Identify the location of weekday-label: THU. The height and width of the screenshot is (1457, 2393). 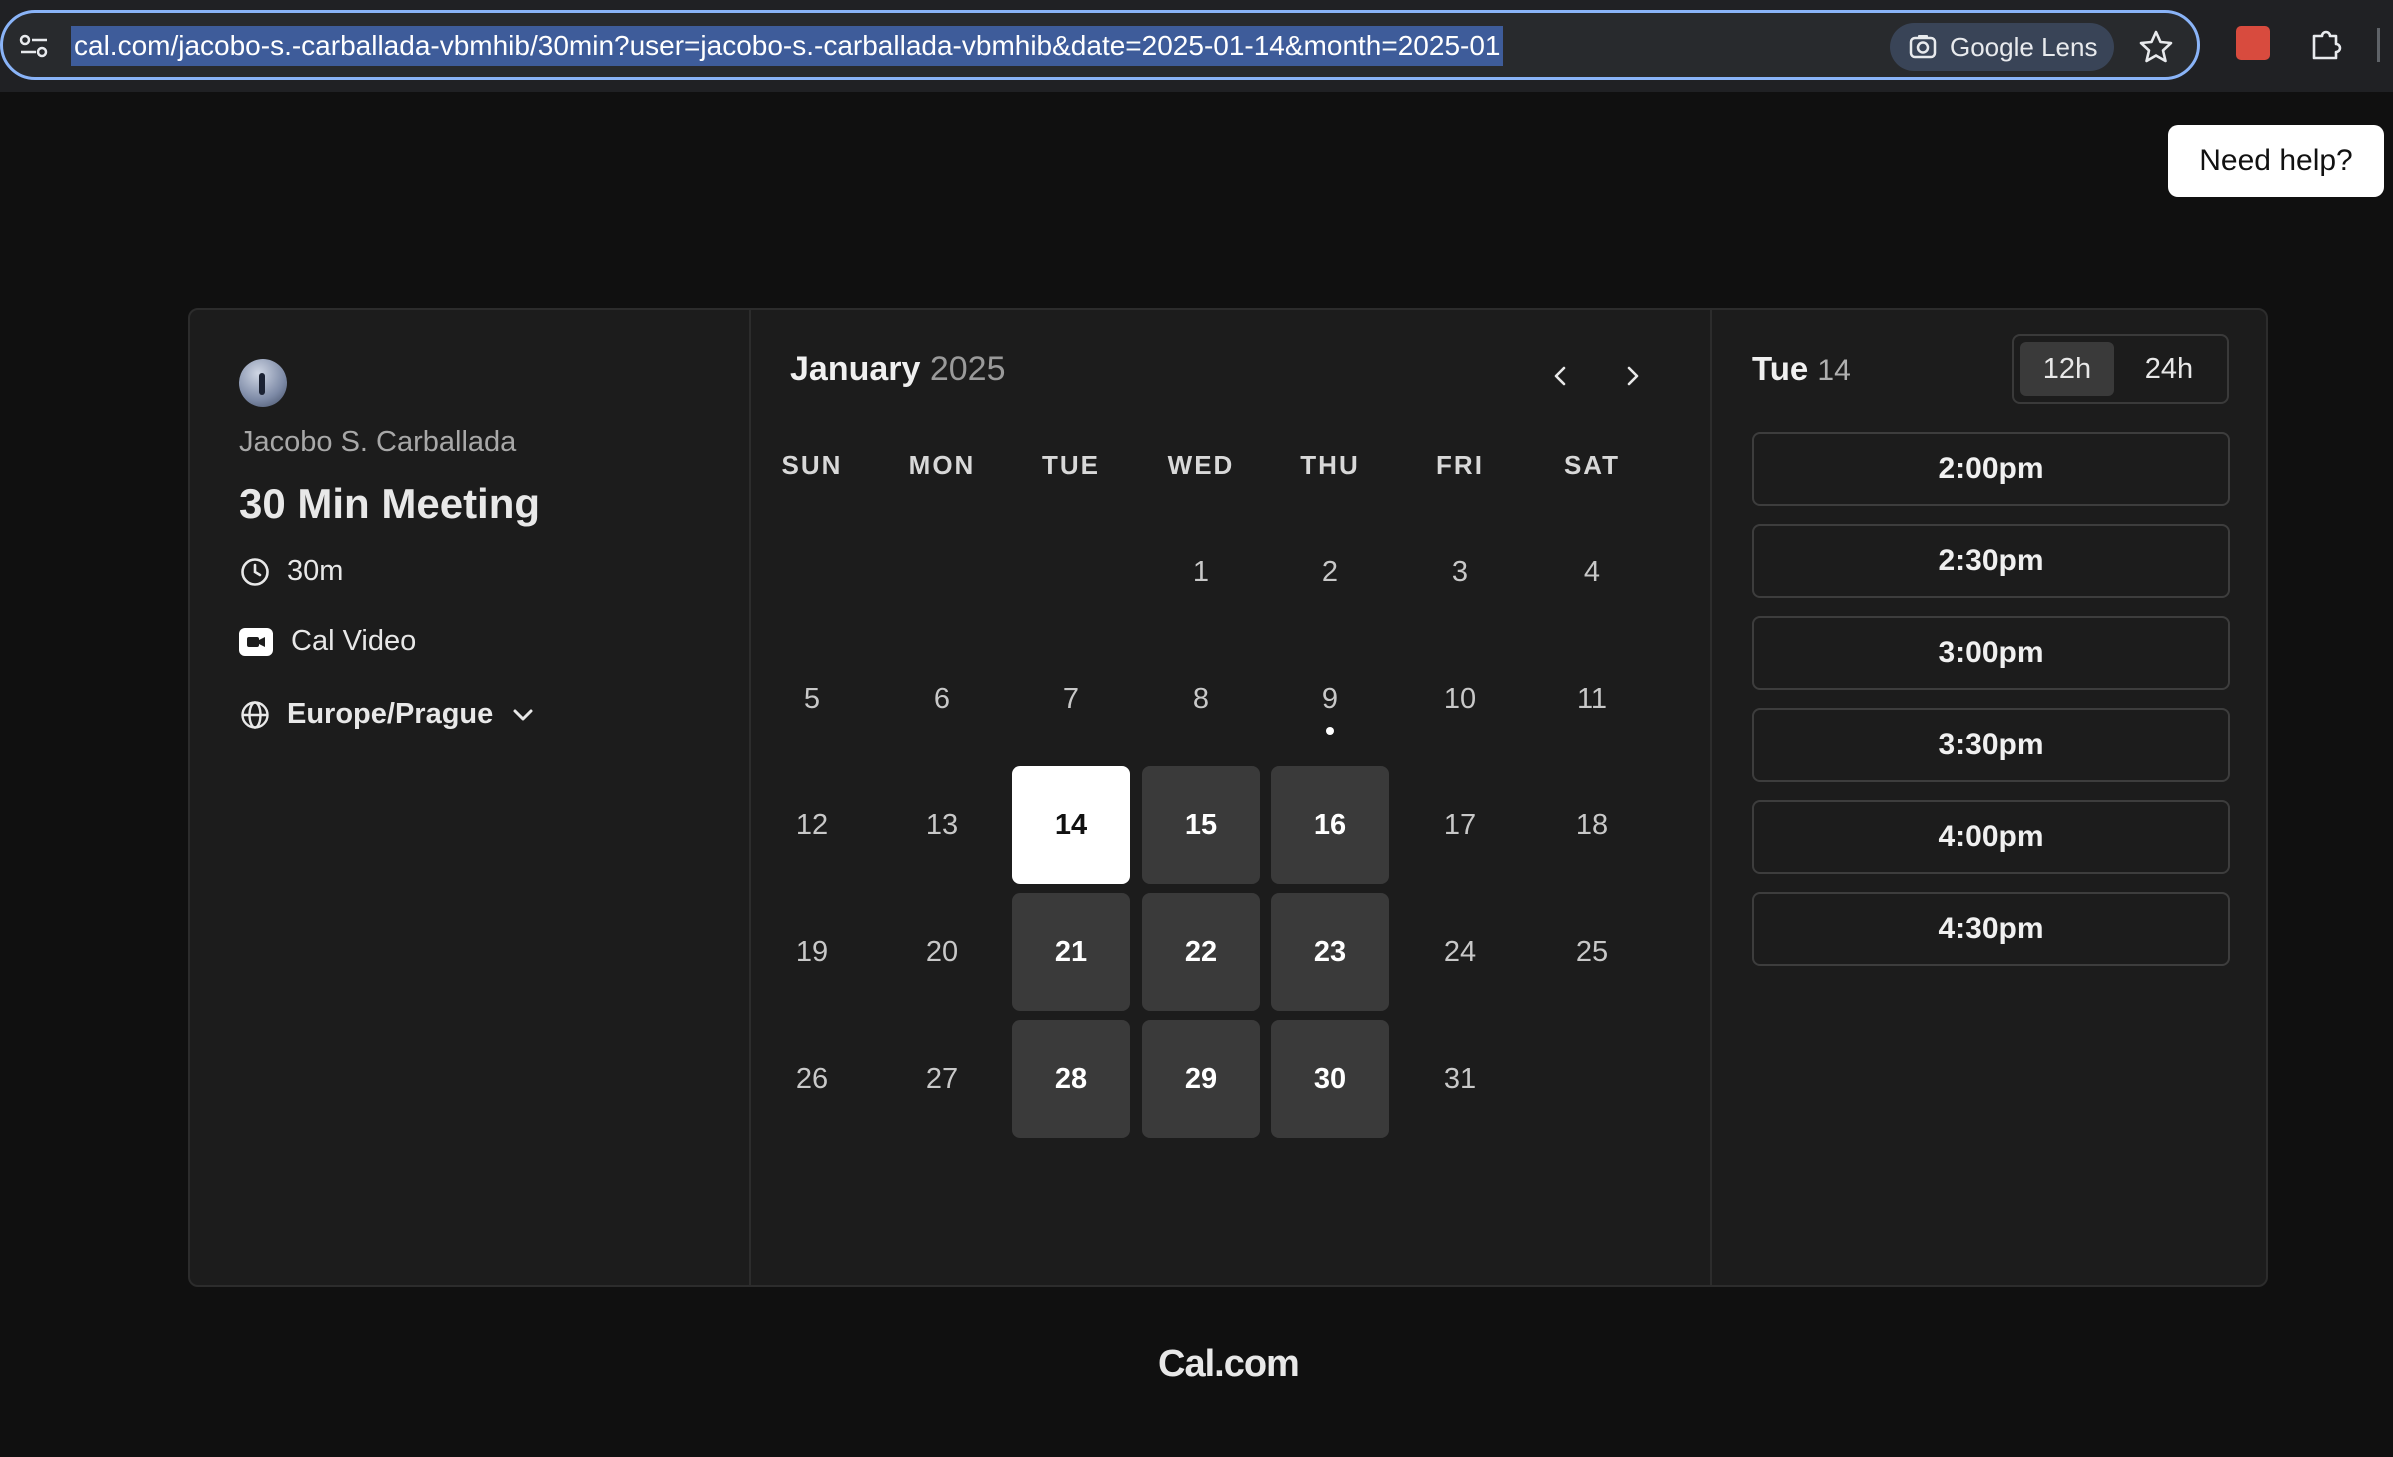
(1330, 465).